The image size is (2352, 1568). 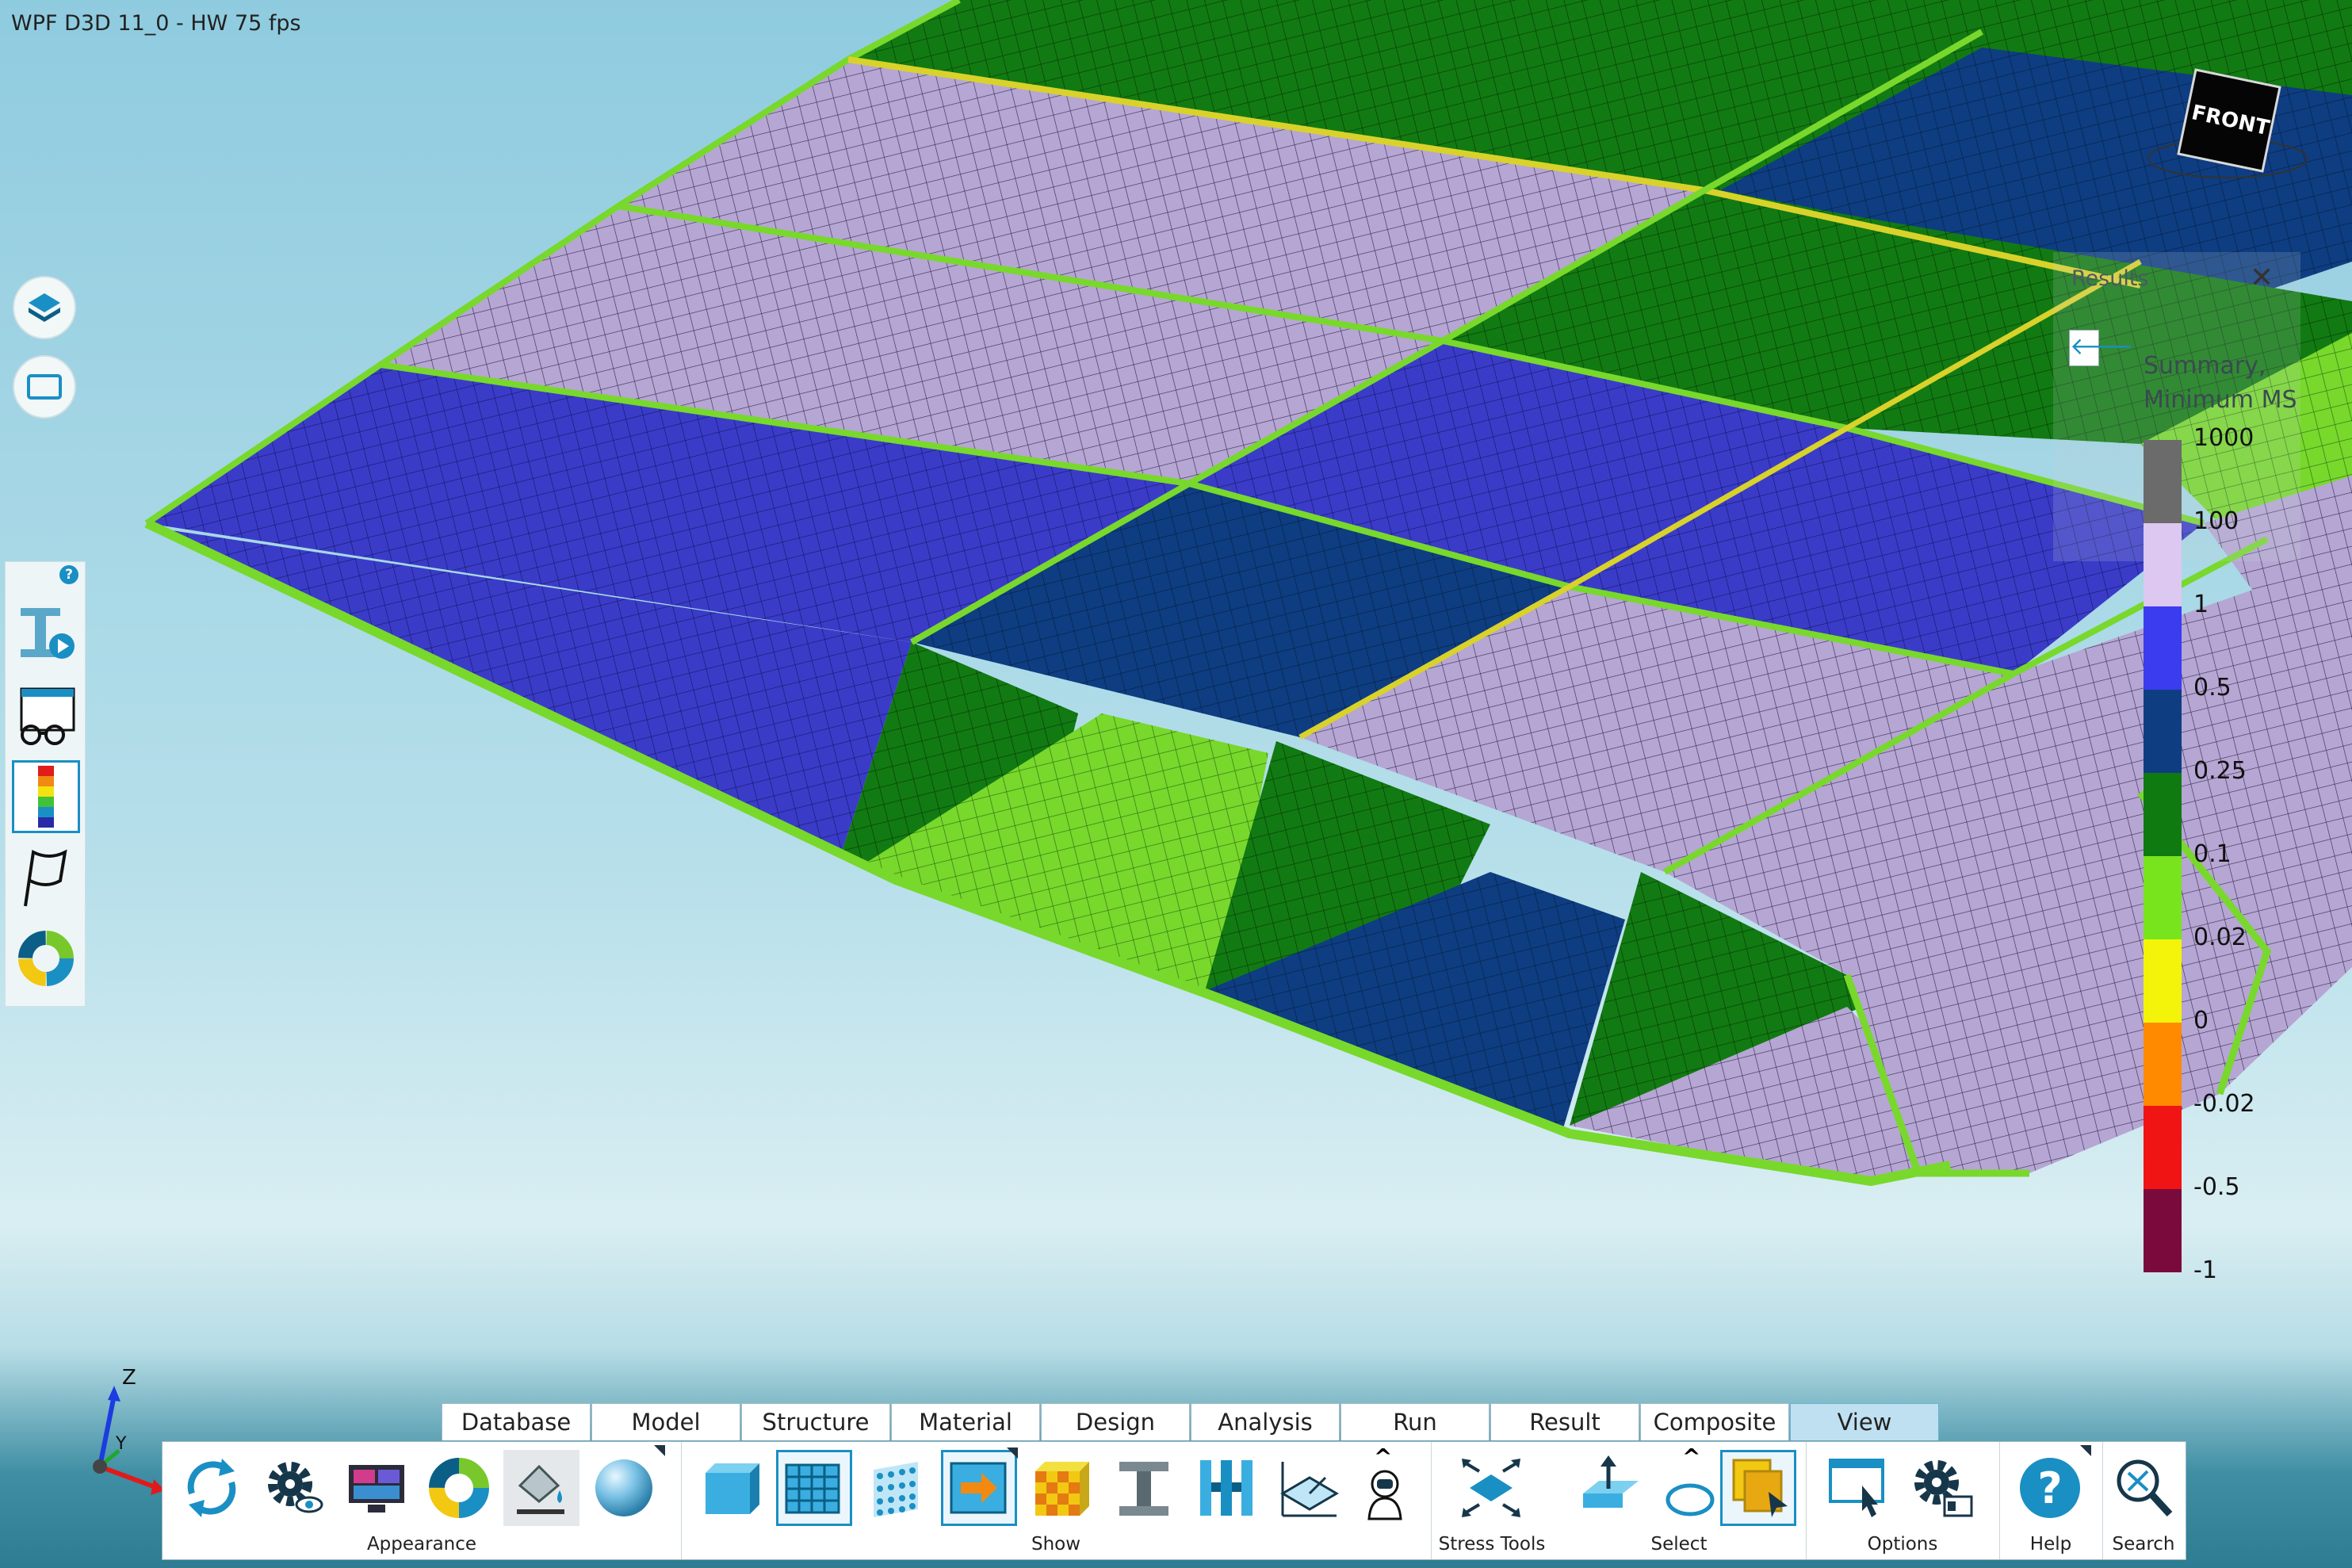 What do you see at coordinates (68, 574) in the screenshot?
I see `help-badge-icon: ?` at bounding box center [68, 574].